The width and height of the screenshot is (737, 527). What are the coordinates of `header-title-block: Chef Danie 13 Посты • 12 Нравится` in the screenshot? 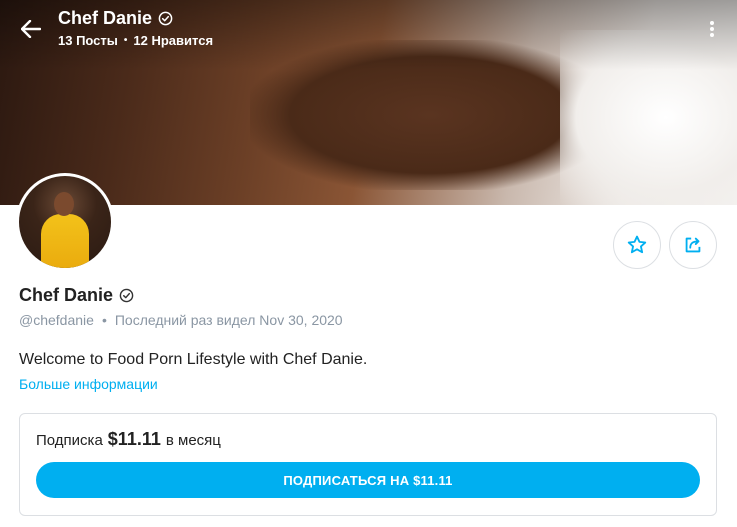 It's located at (135, 28).